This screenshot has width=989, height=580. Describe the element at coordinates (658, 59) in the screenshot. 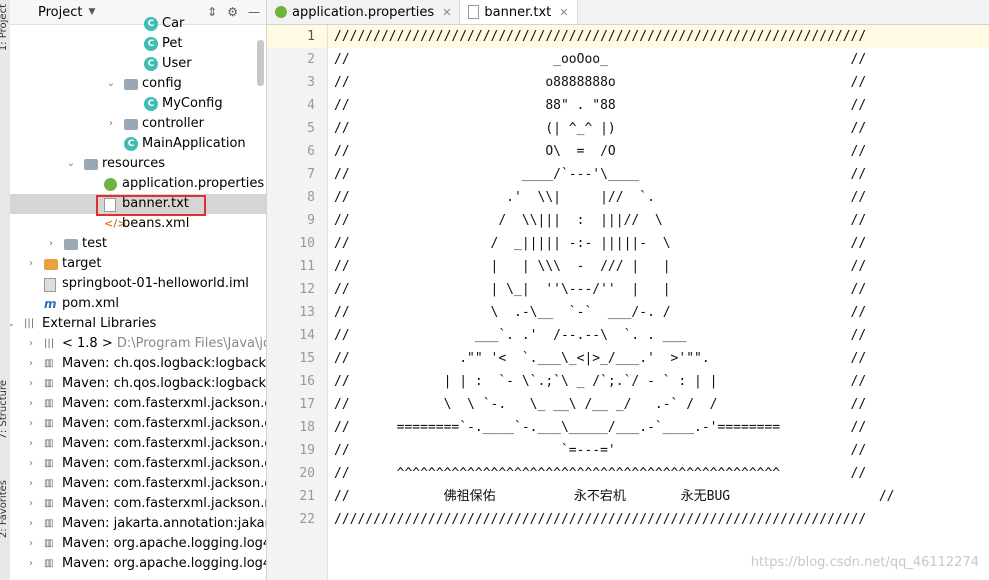

I see `code-line: // _ooOoo_ //` at that location.